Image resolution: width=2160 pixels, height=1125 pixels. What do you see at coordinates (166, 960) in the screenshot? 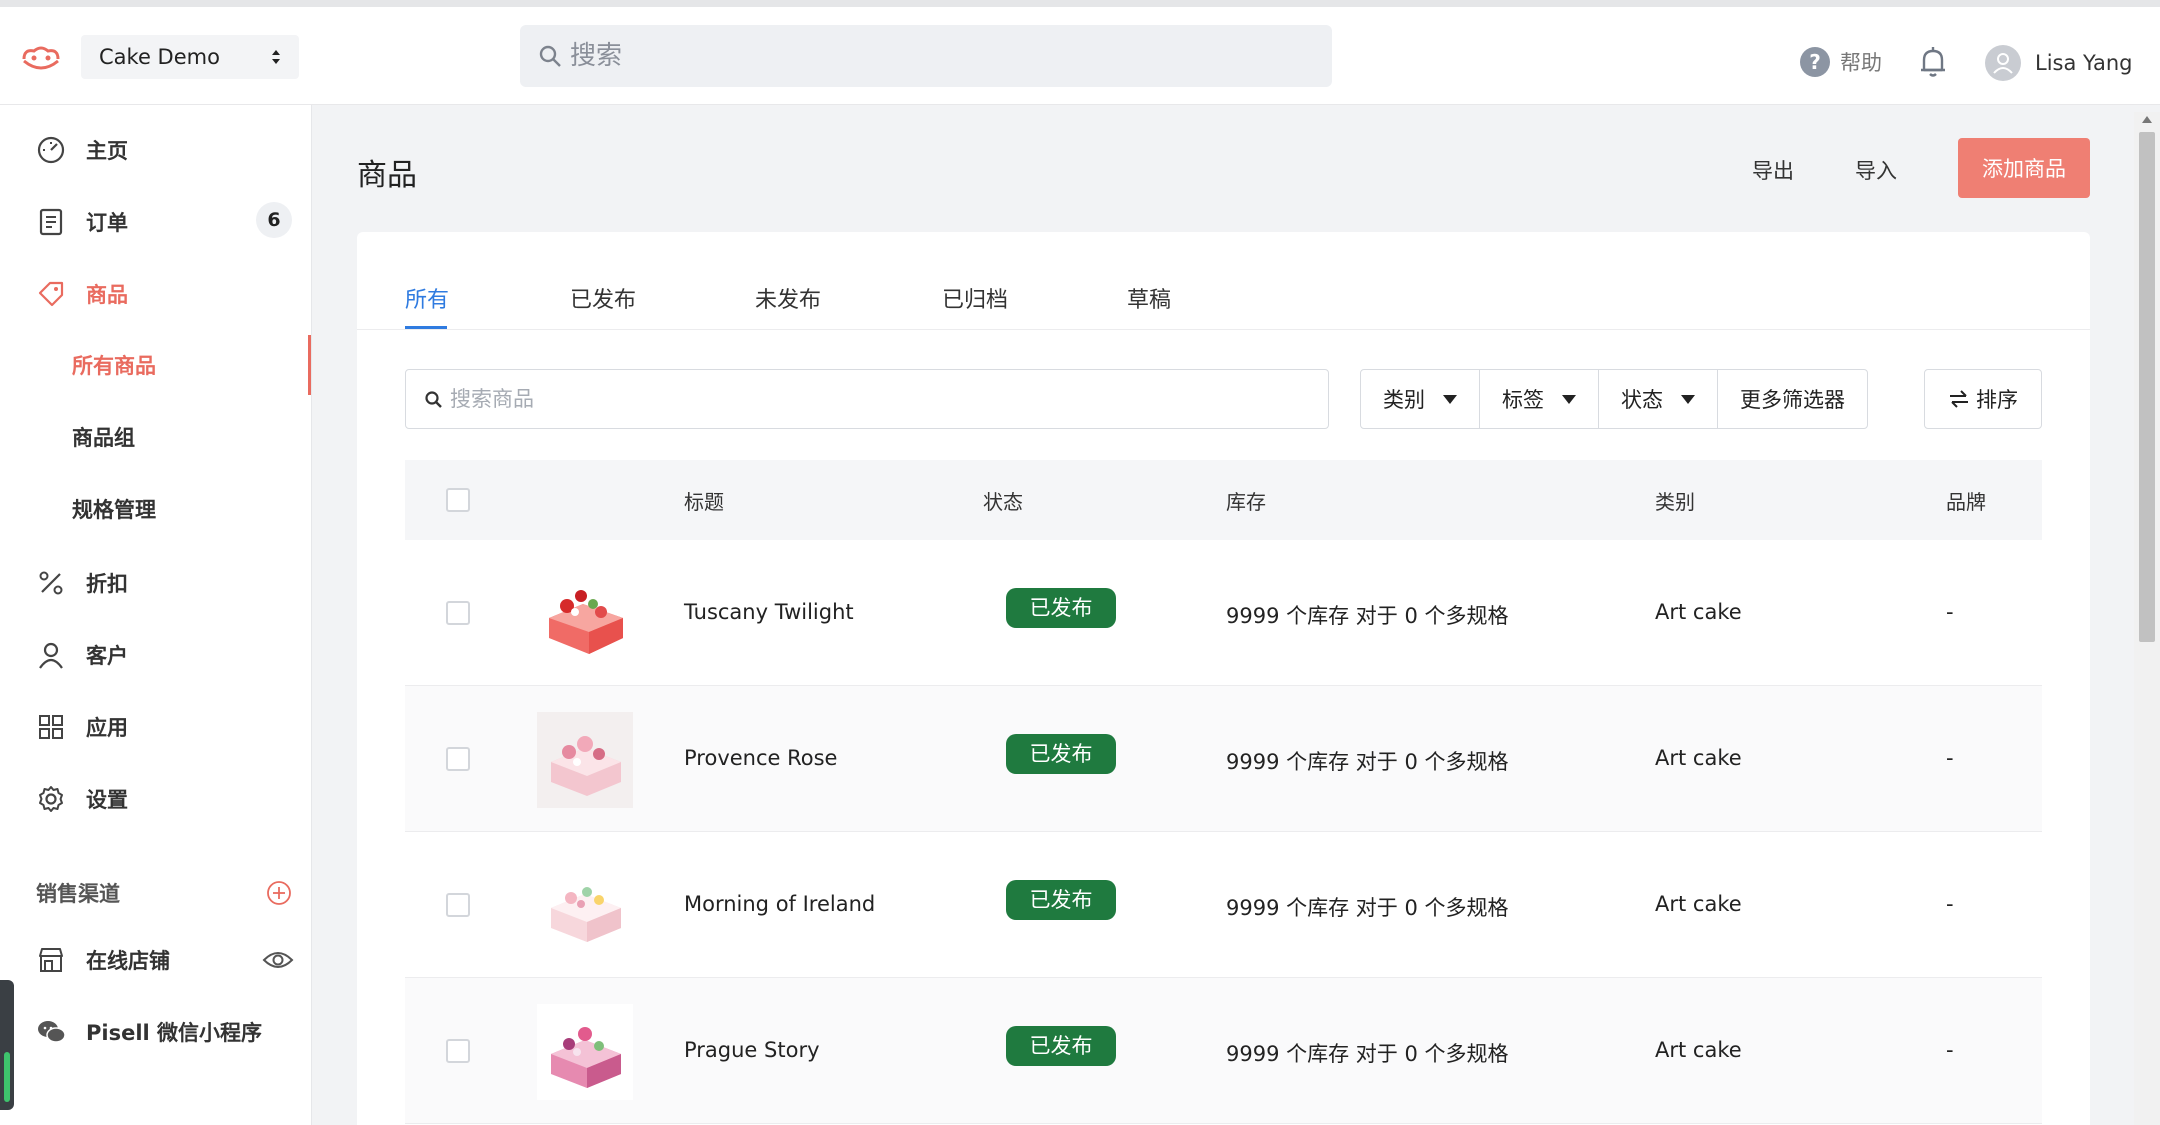
I see `sidebar-item-online-store: 在线店铺` at bounding box center [166, 960].